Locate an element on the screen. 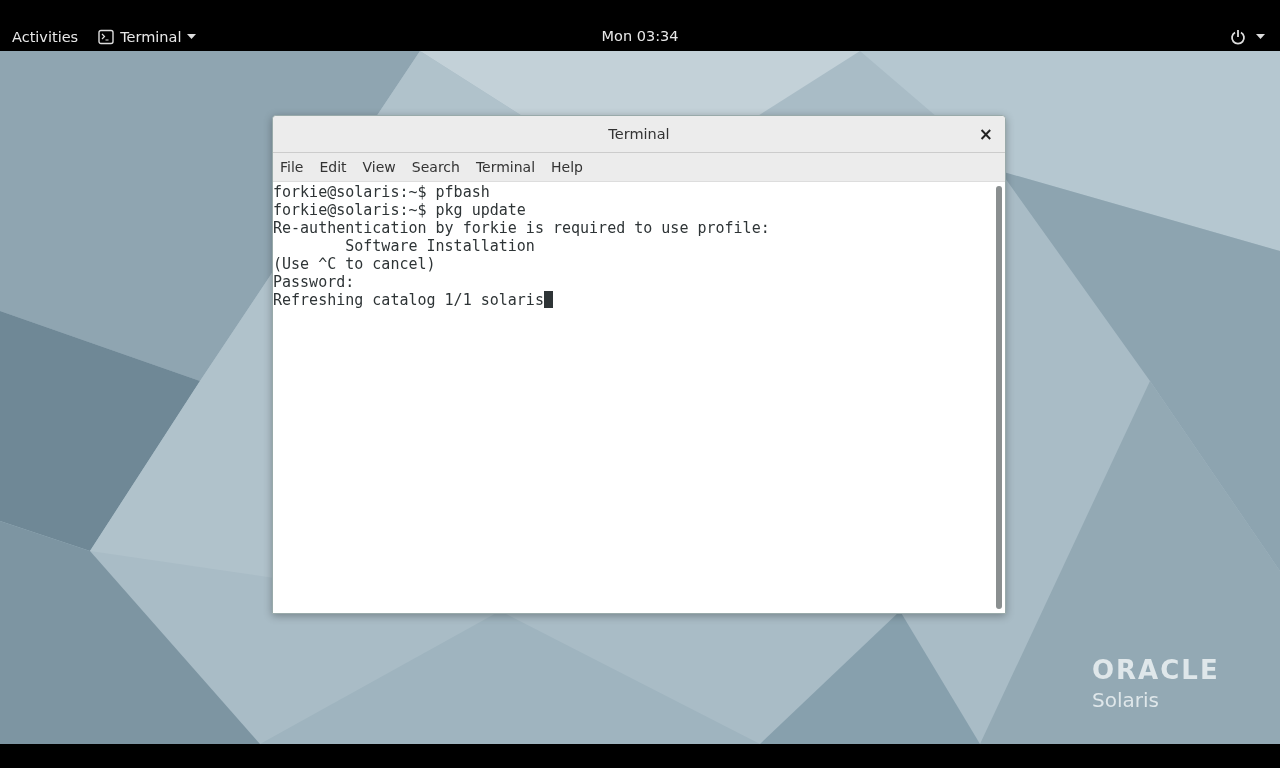  app-menu-label: Terminal is located at coordinates (151, 36).